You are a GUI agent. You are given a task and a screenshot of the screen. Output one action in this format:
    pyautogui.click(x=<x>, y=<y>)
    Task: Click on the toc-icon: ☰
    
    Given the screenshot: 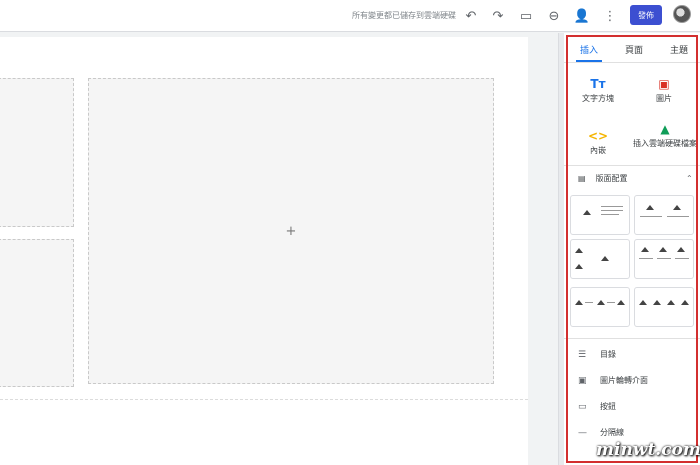 What is the action you would take?
    pyautogui.click(x=582, y=354)
    